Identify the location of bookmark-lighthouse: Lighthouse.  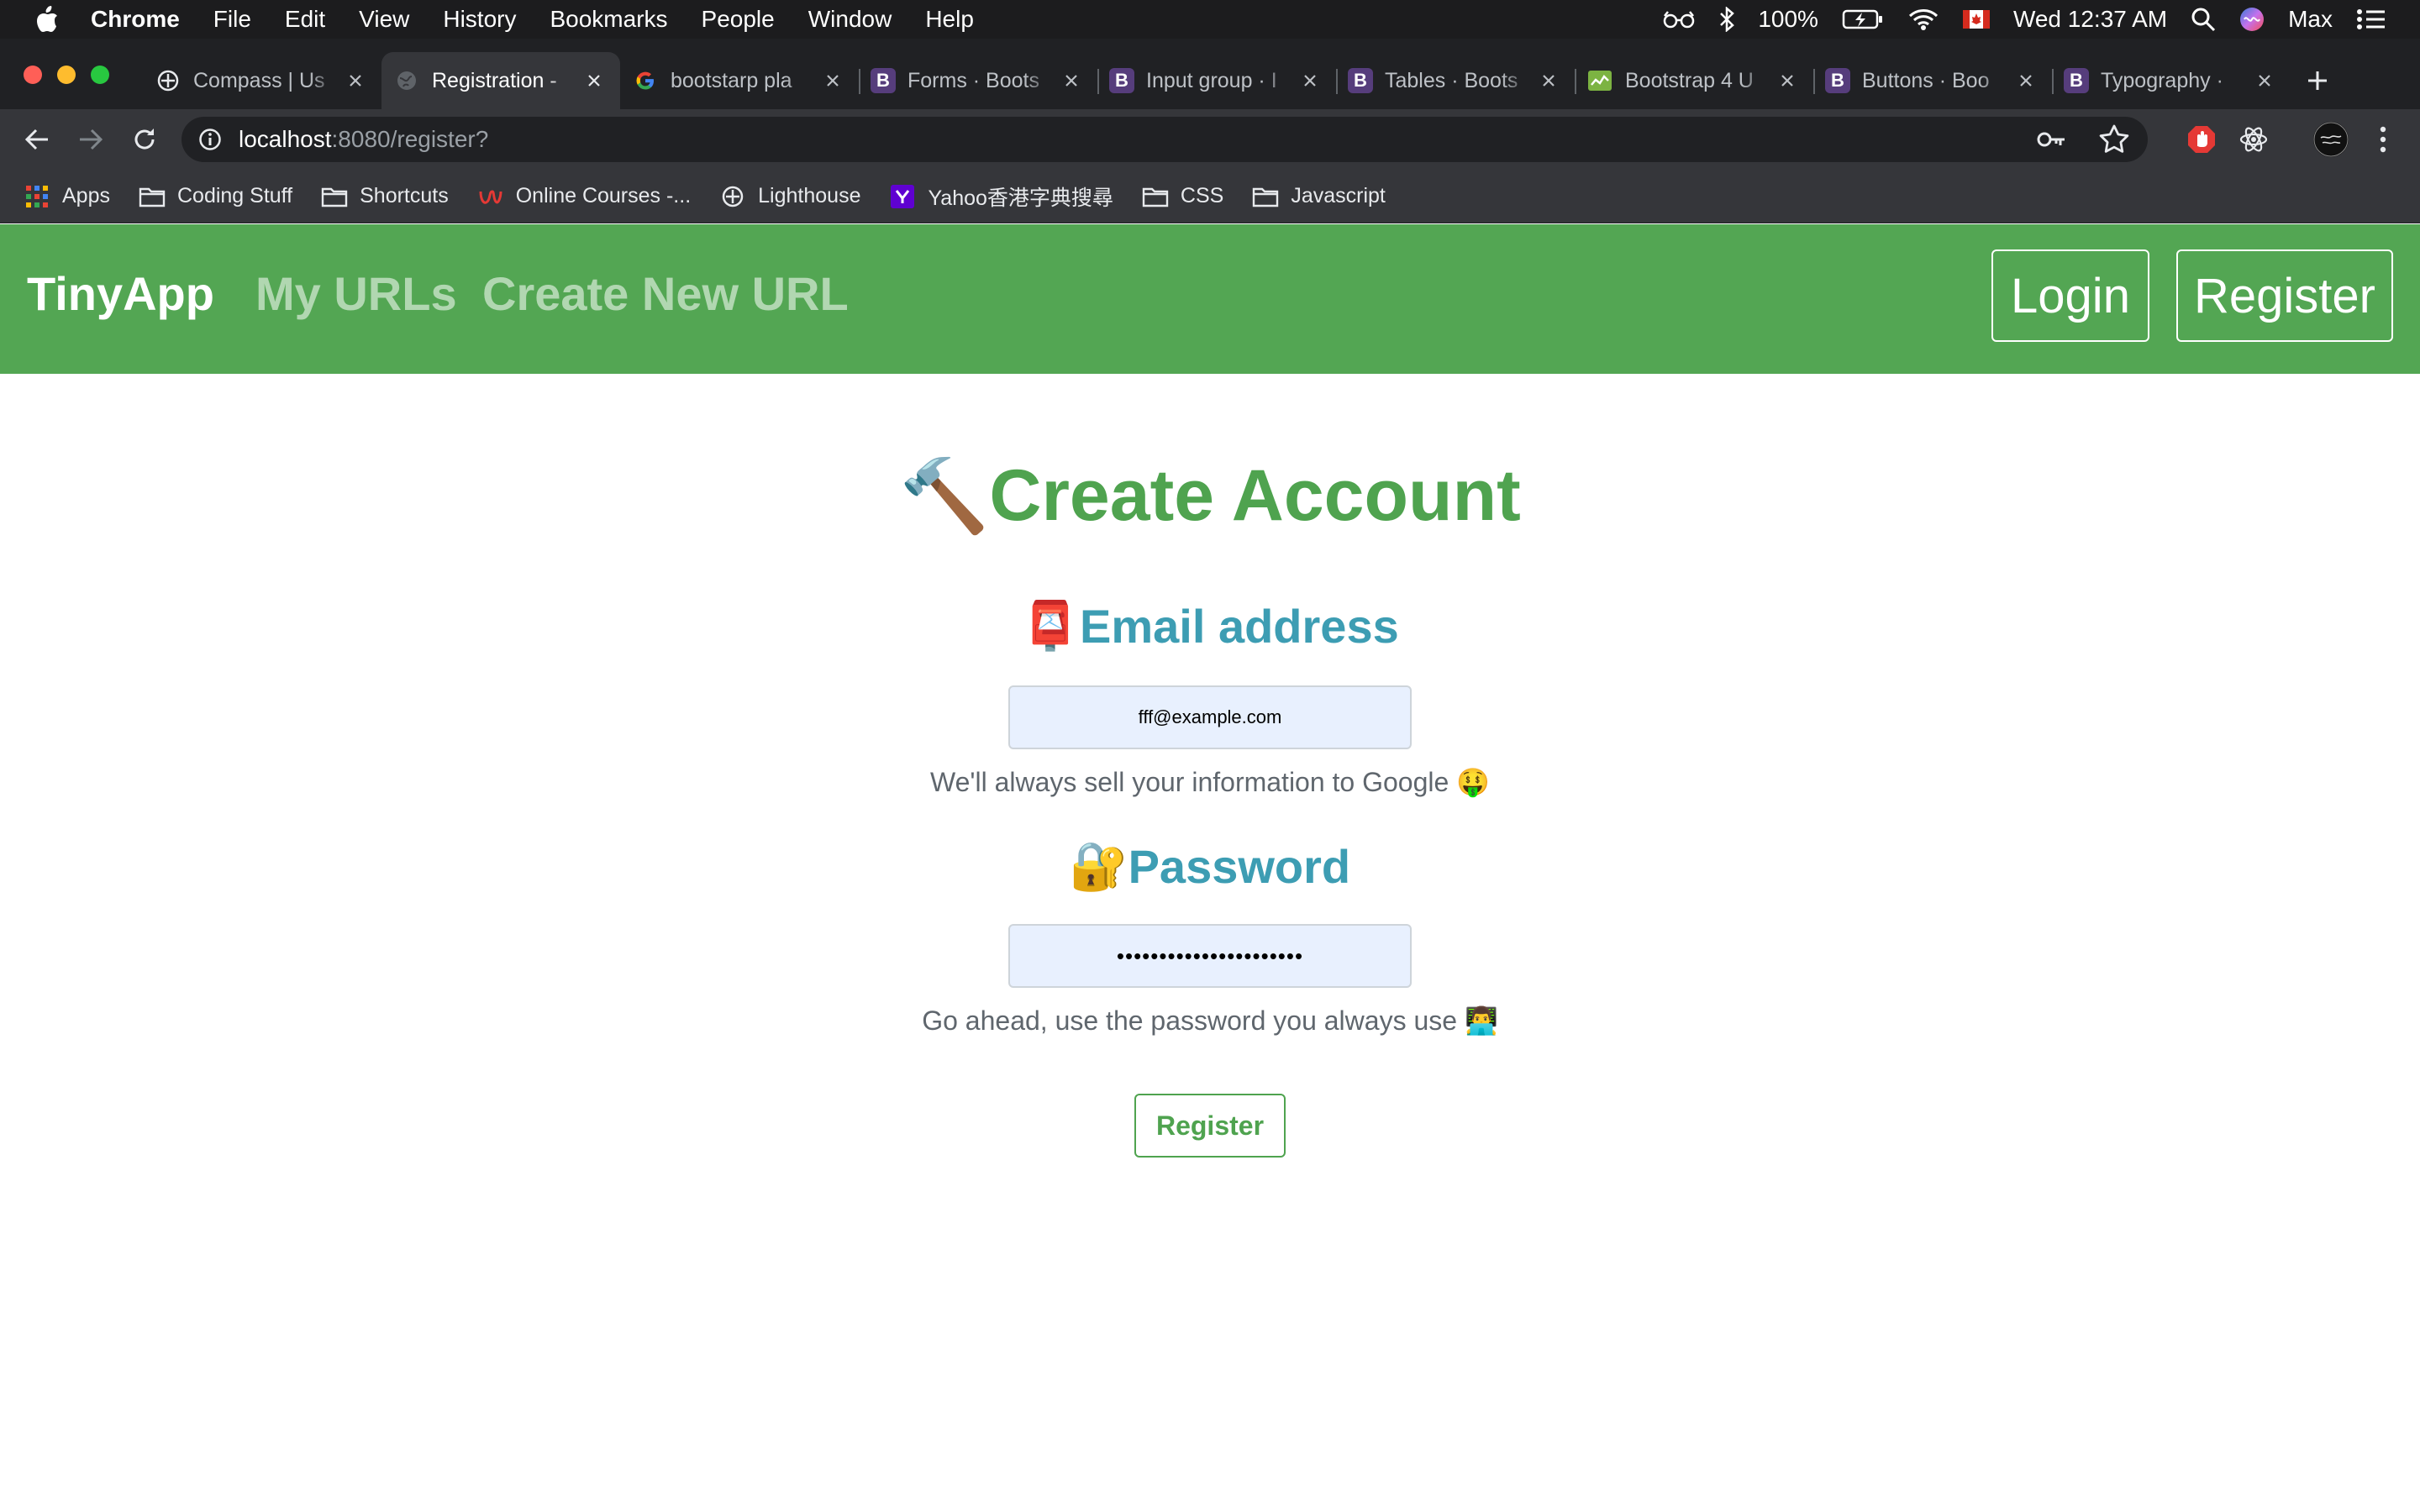
(789, 196).